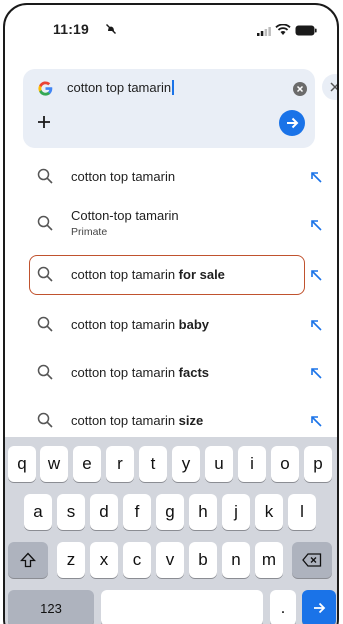  I want to click on suggestion-text: cotton top tamarin size, so click(137, 420).